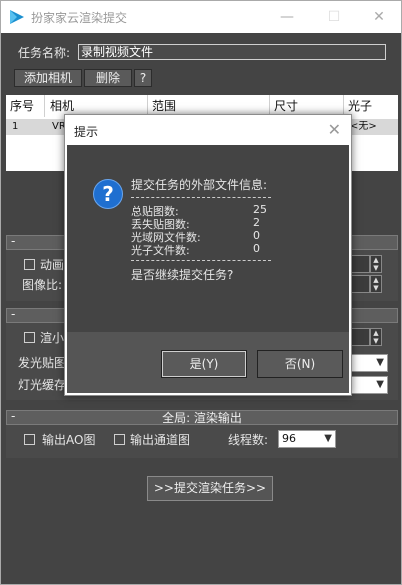  I want to click on task-name-label: 任务名称:, so click(44, 53).